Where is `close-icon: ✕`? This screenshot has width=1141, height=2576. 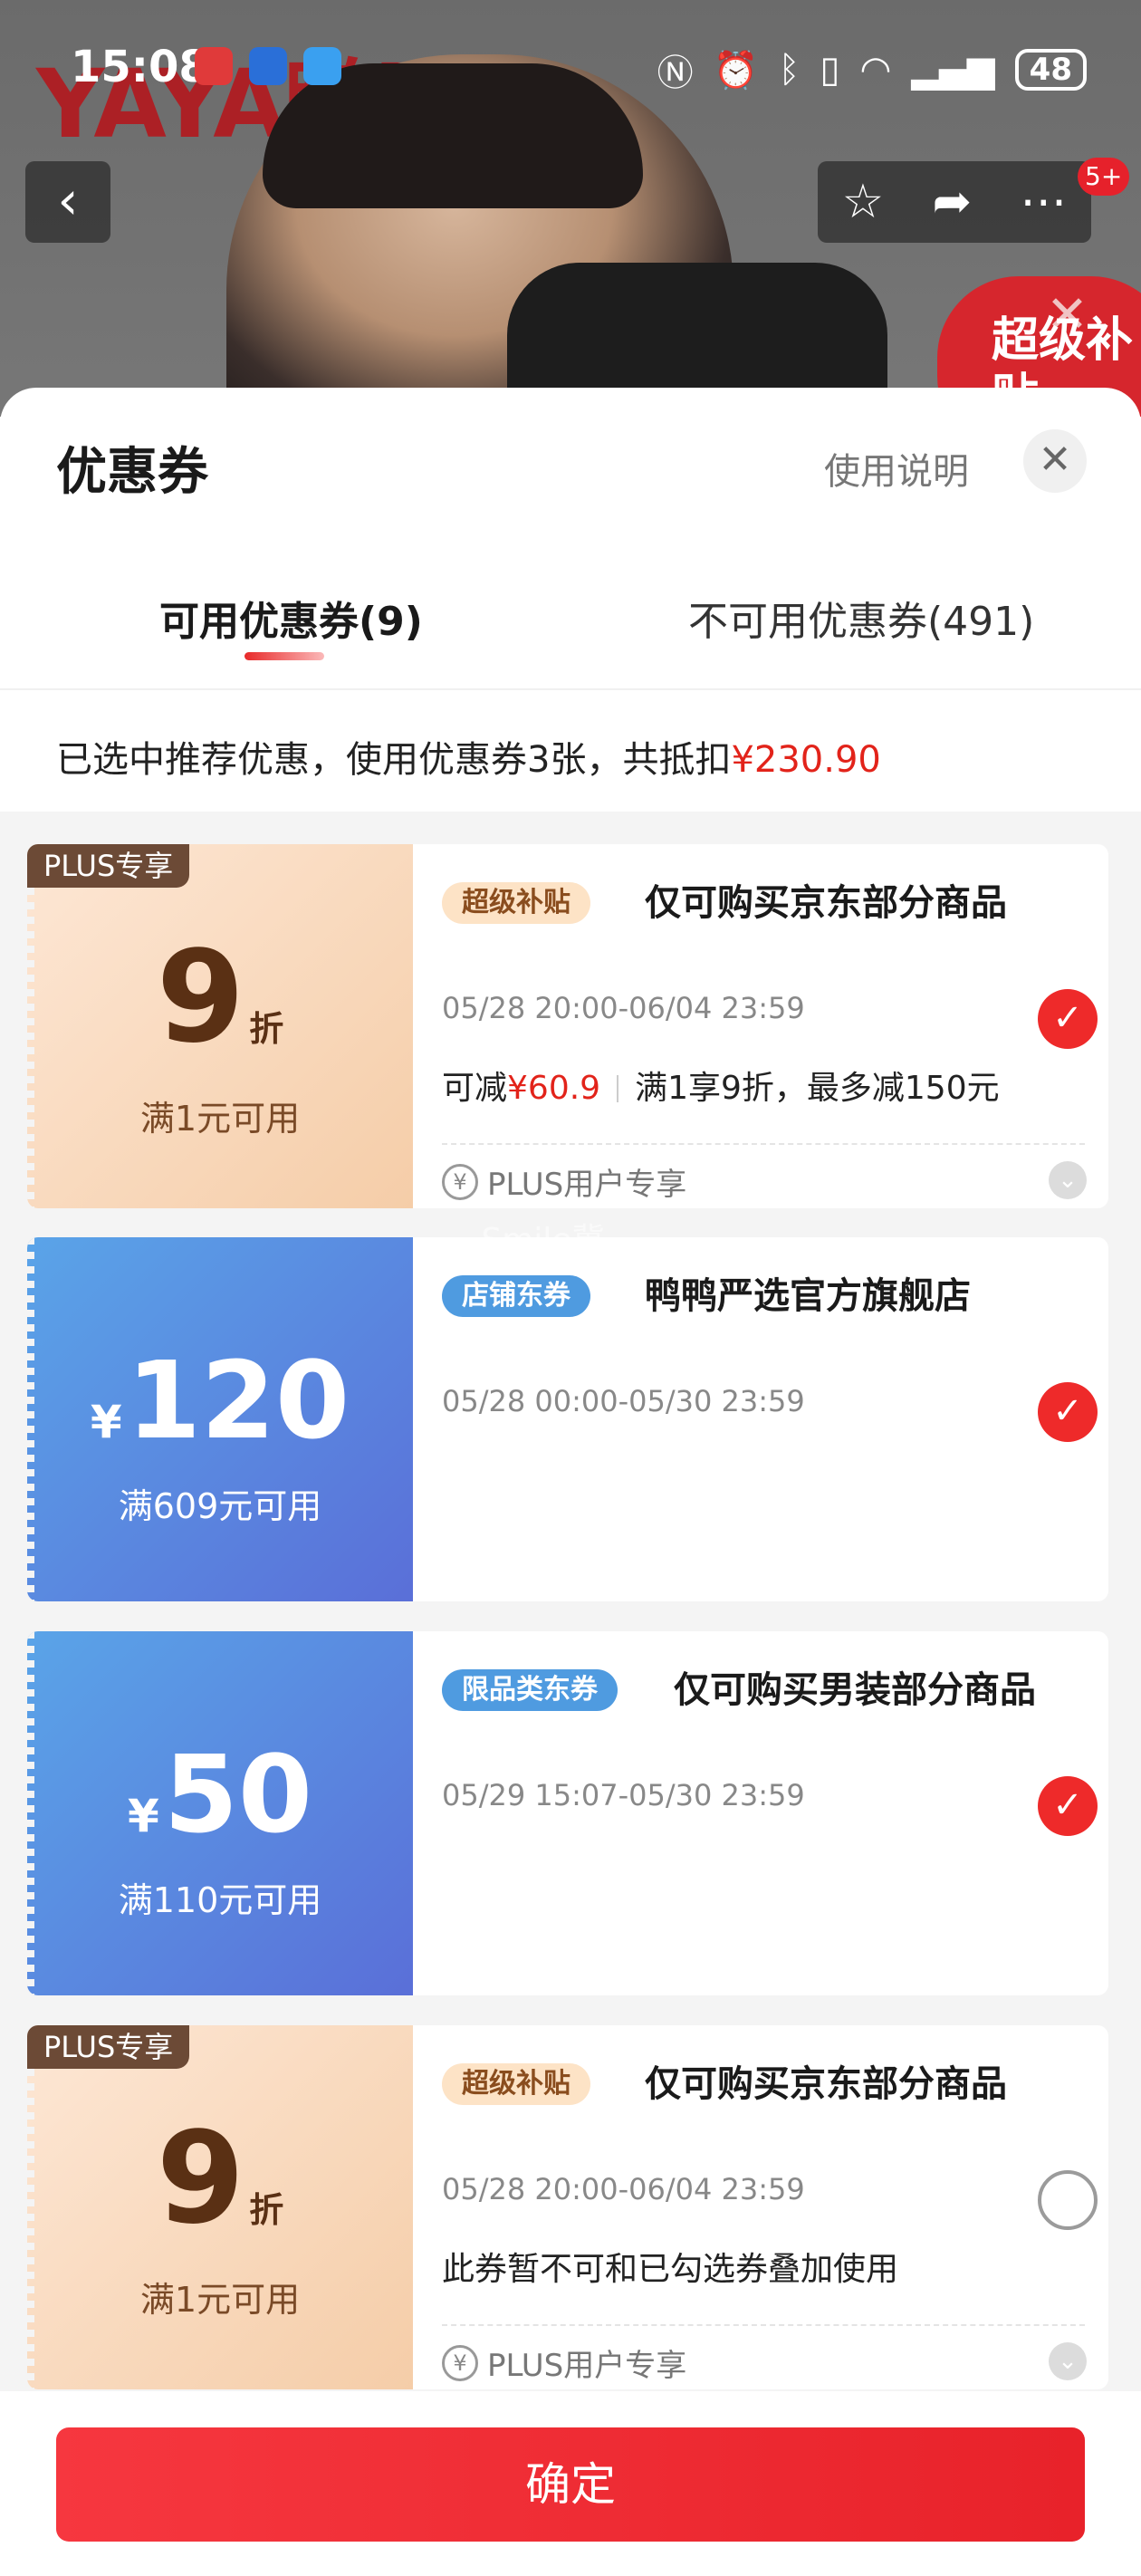
close-icon: ✕ is located at coordinates (1055, 460).